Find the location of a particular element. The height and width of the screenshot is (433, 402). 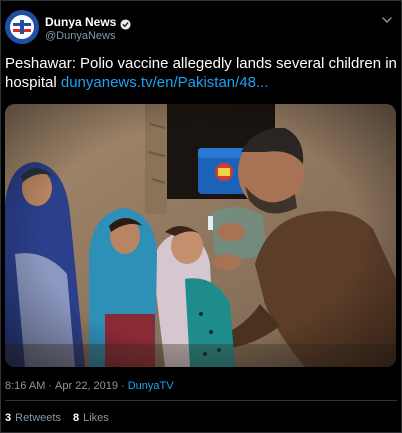

author-handle: @DunyaNews is located at coordinates (80, 36).